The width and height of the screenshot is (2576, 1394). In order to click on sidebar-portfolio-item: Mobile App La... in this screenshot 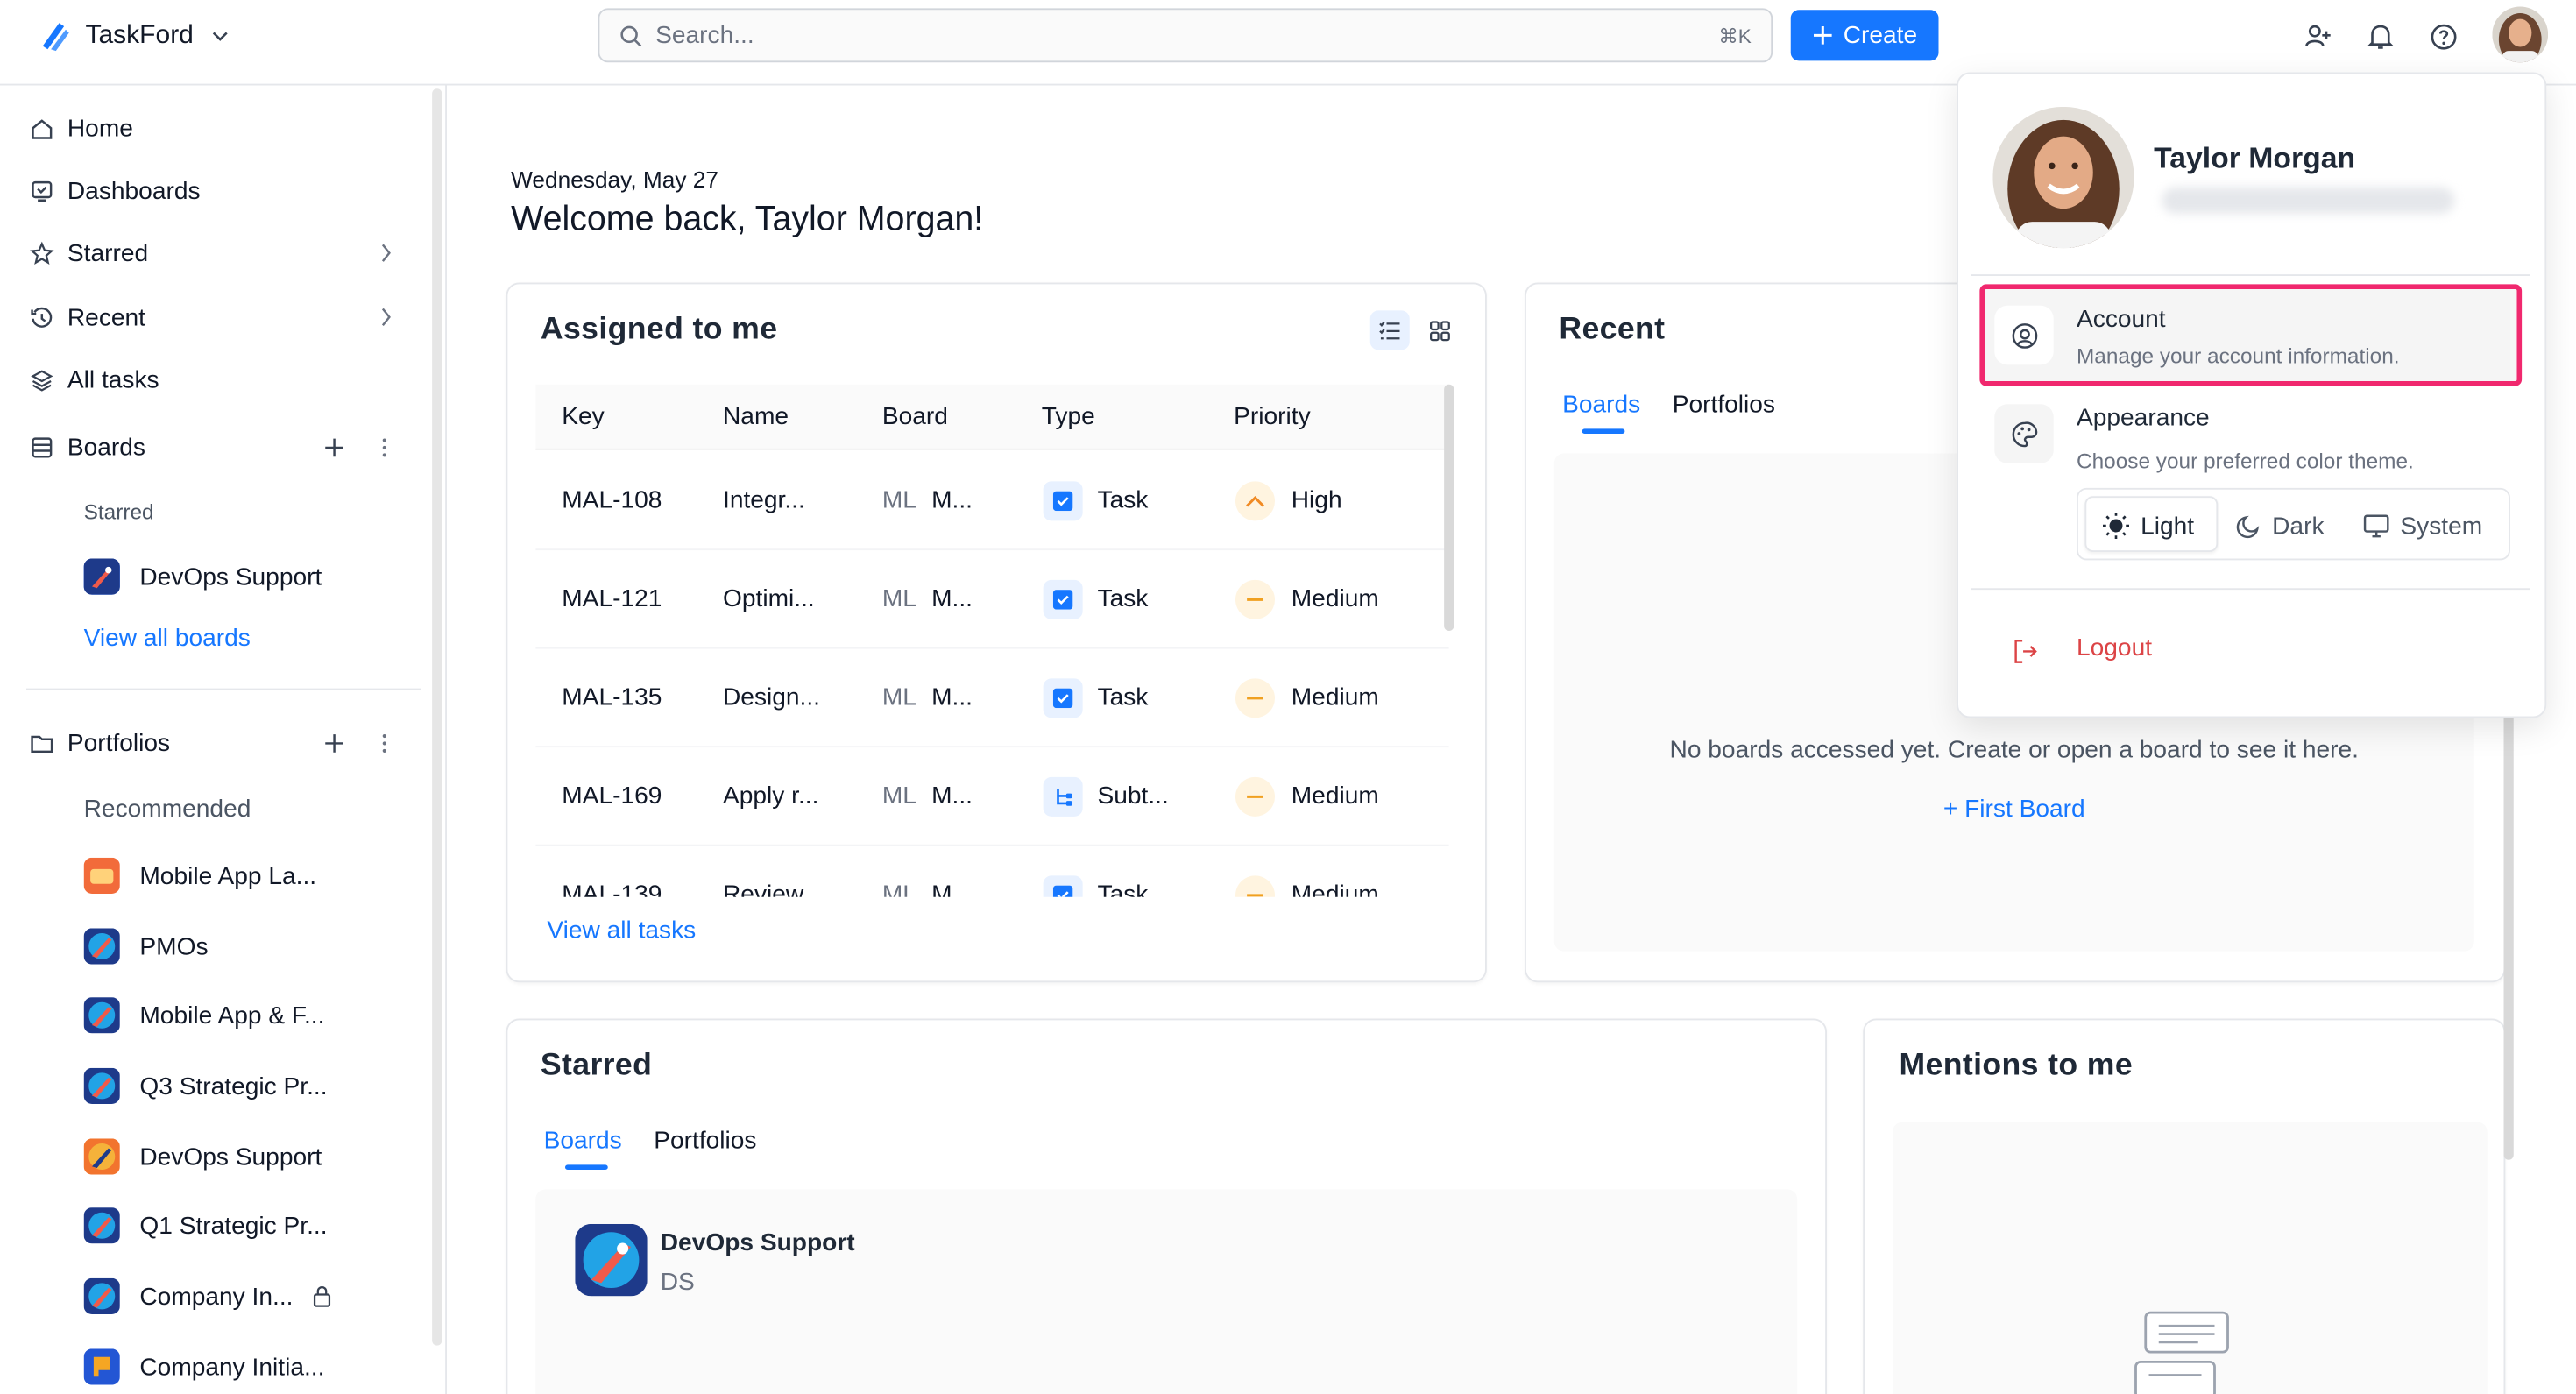, I will do `click(199, 875)`.